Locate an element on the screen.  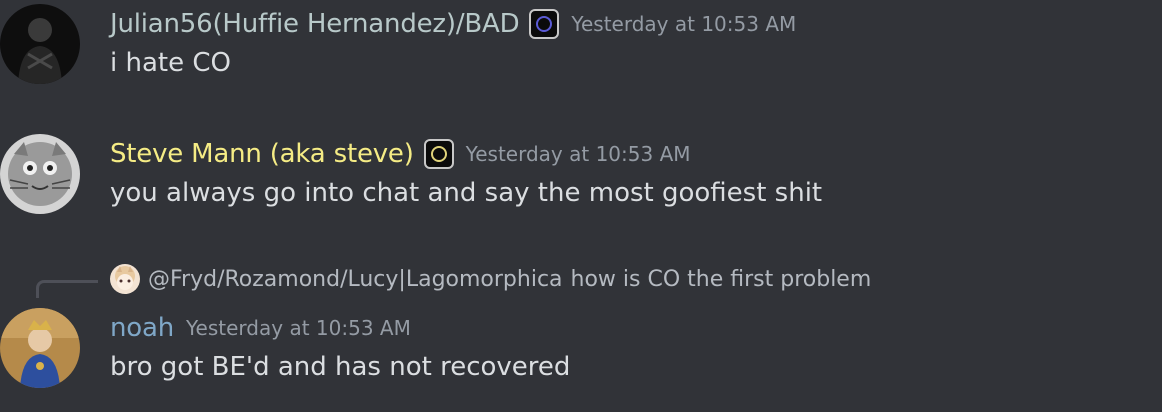
reply-connector is located at coordinates (67, 289).